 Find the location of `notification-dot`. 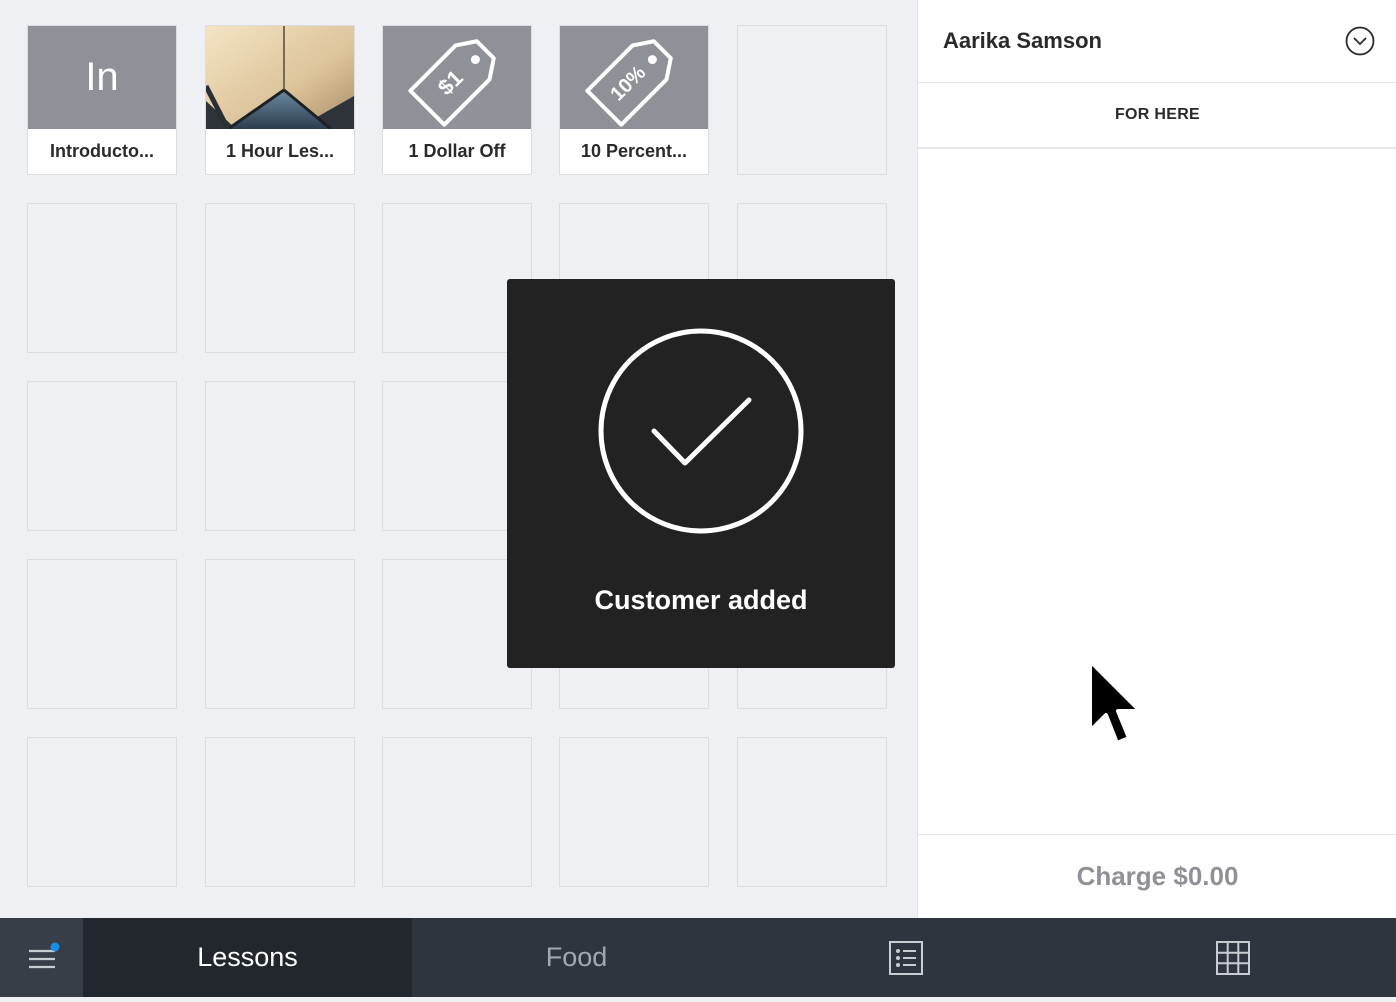

notification-dot is located at coordinates (55, 947).